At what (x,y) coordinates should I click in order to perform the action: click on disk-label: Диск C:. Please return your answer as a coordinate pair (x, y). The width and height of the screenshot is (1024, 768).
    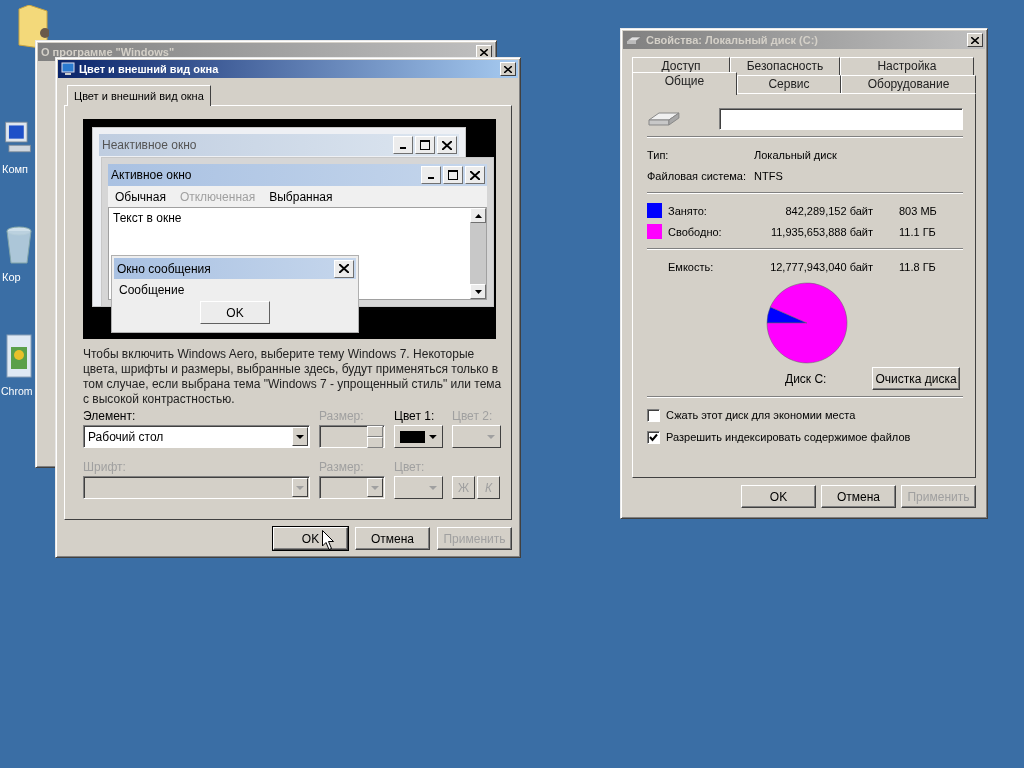
    Looking at the image, I should click on (806, 378).